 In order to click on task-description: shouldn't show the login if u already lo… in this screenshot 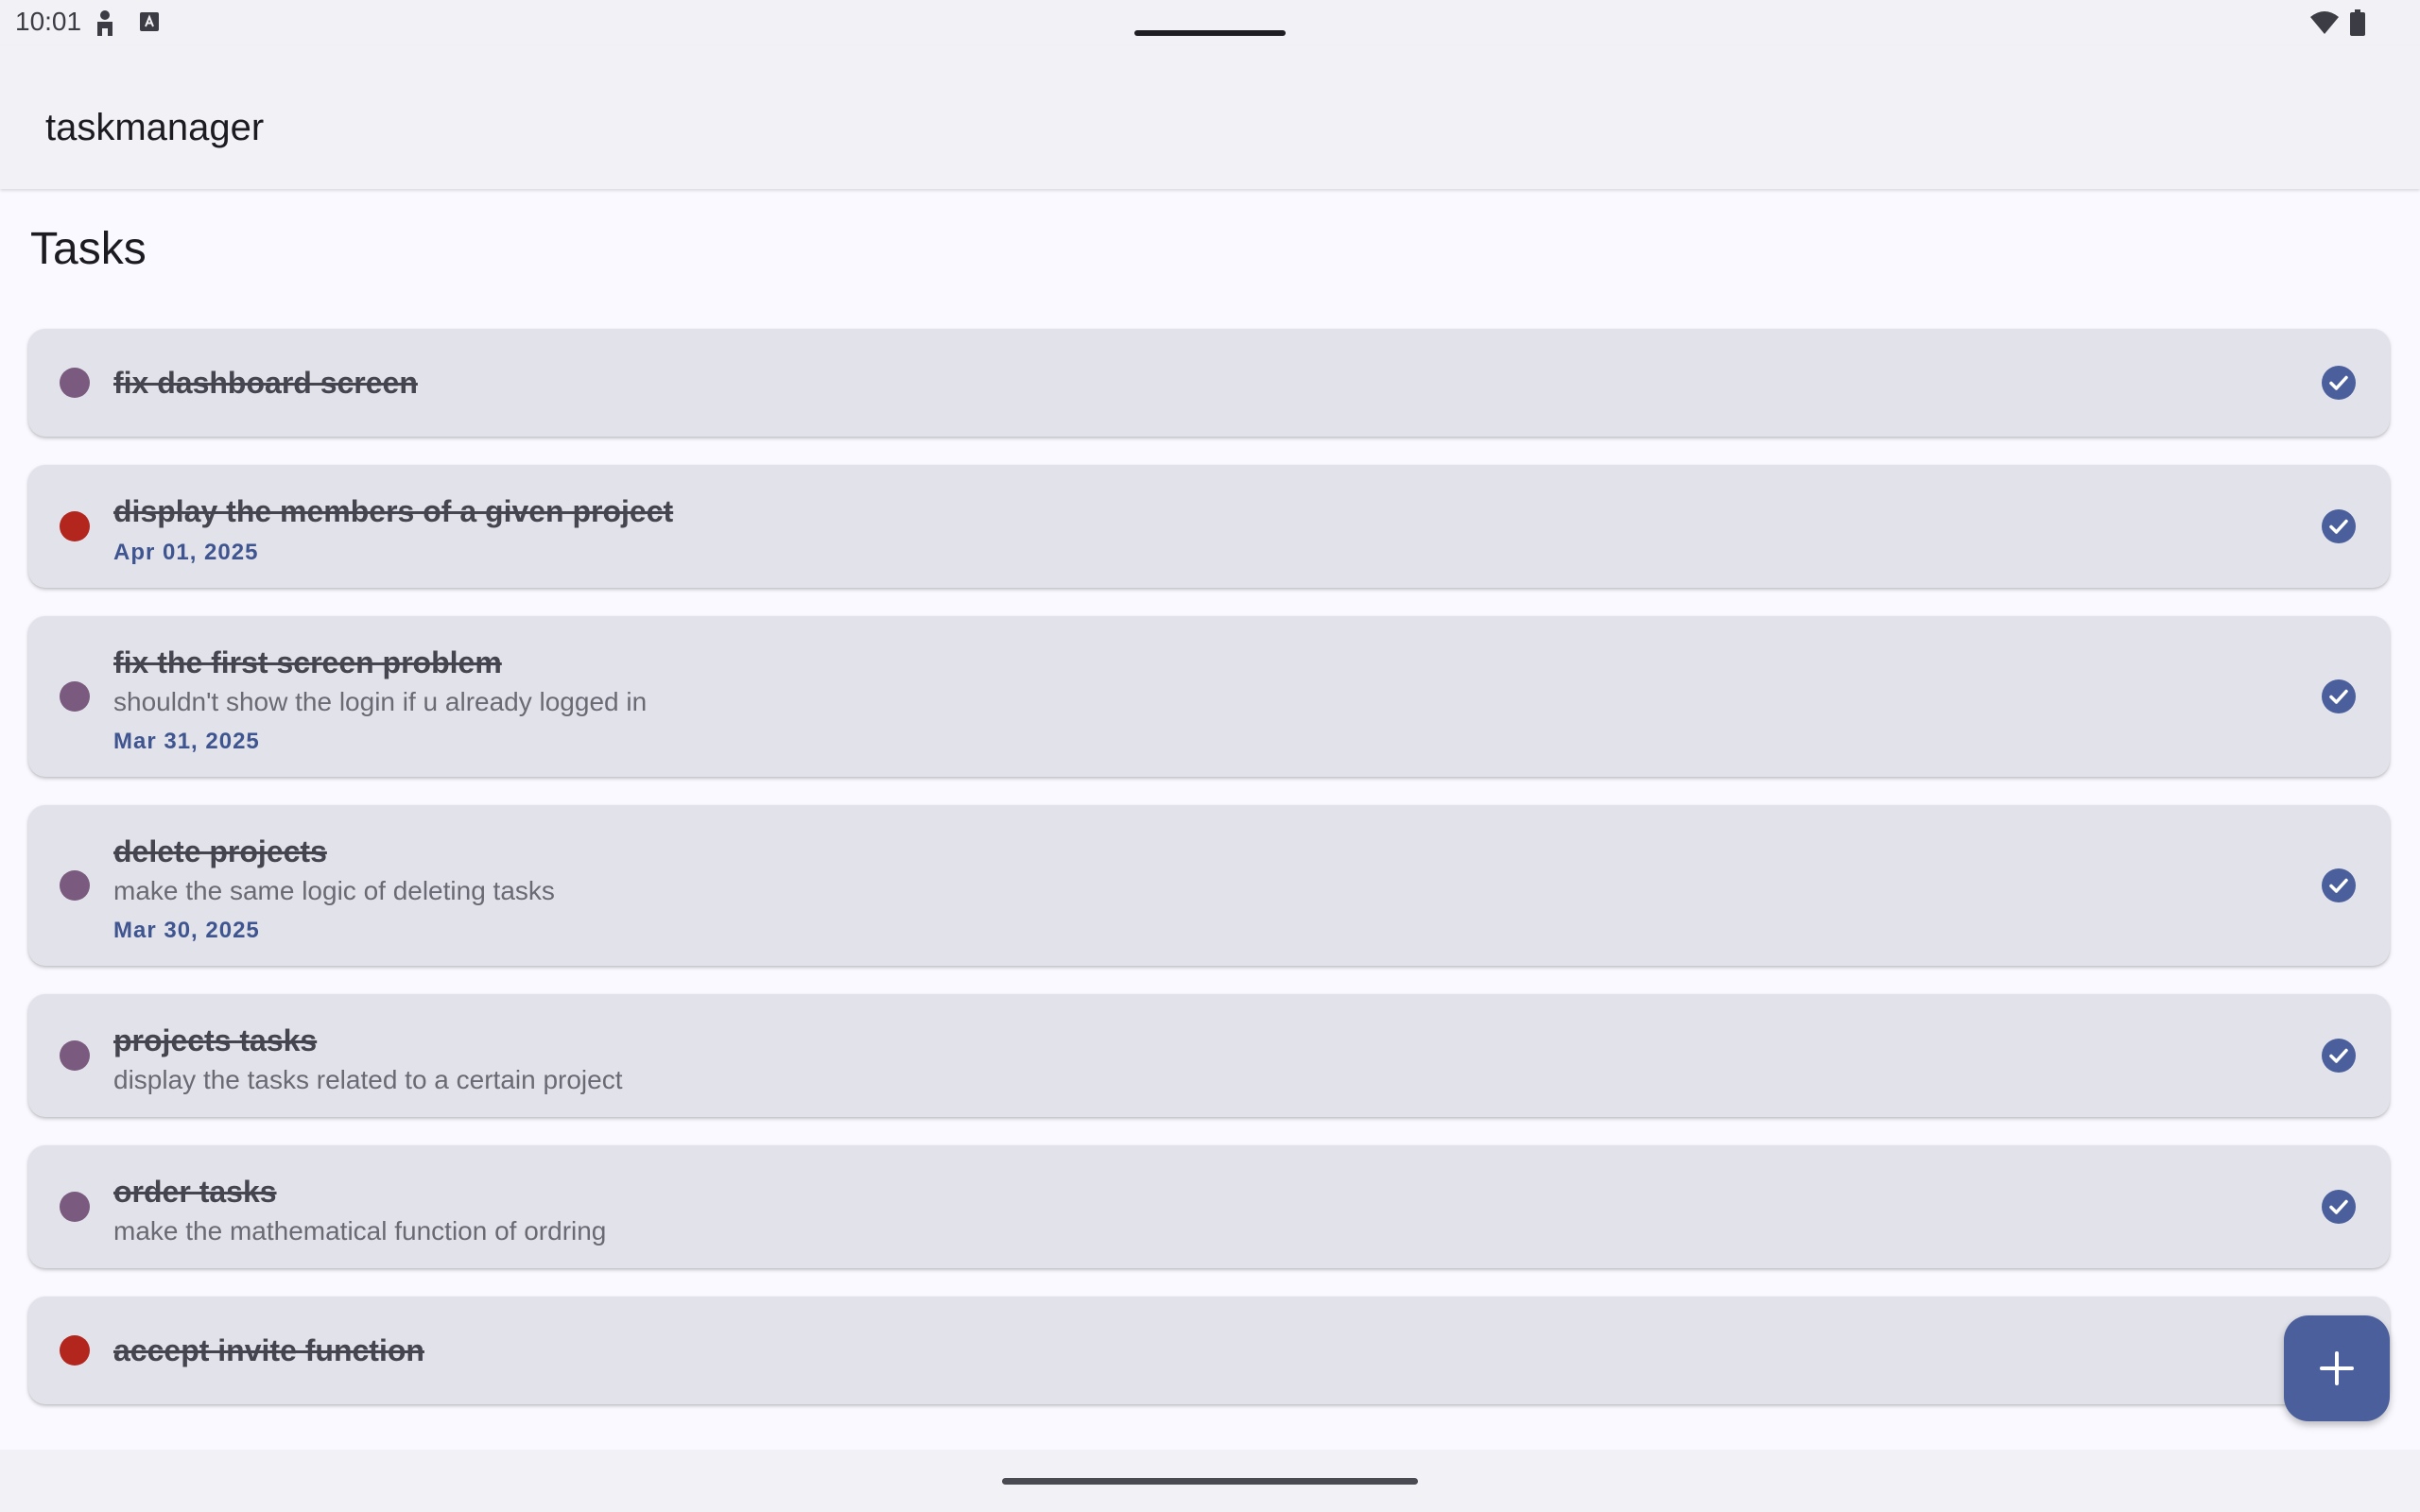, I will do `click(380, 701)`.